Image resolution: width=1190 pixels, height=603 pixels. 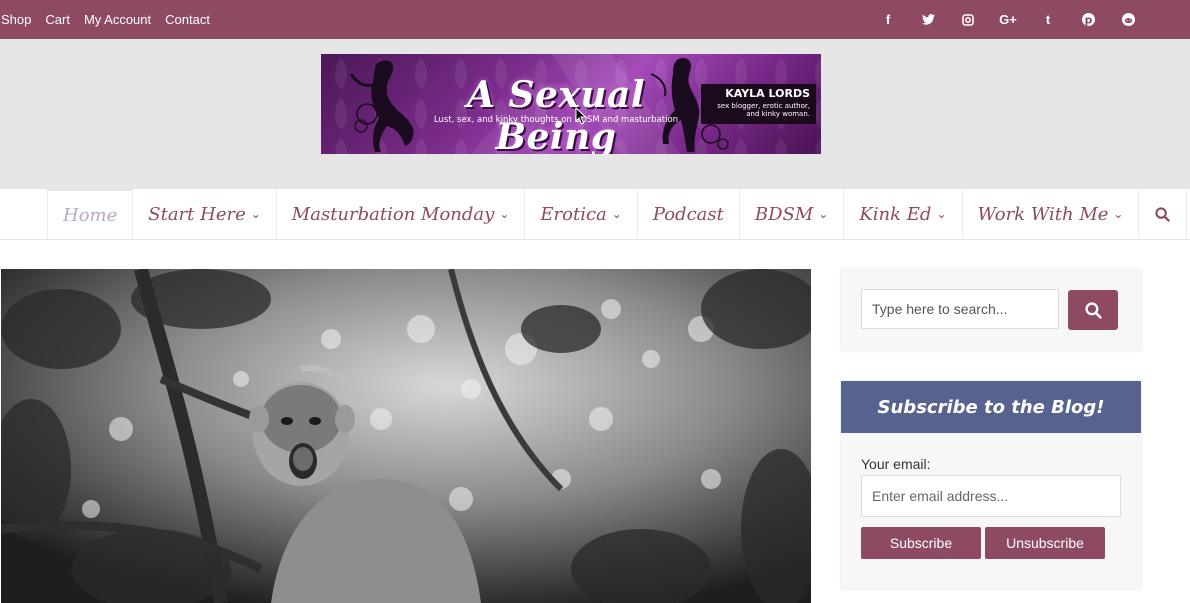 I want to click on nav-item-work-with-me: Work With Me ⌄, so click(x=1050, y=214).